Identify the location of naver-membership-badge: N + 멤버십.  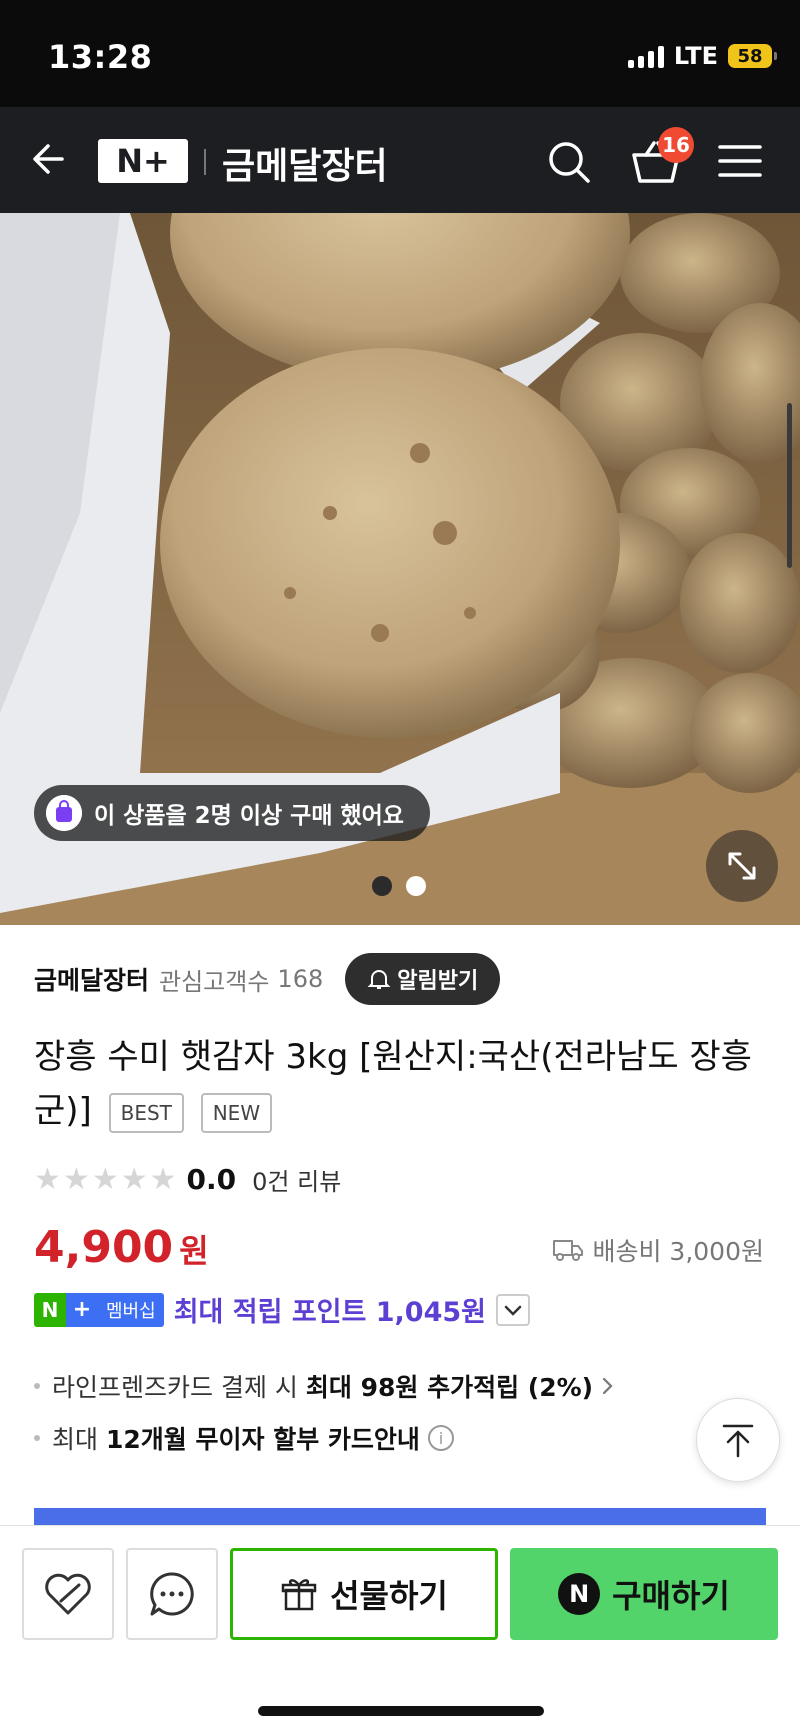
(99, 1309).